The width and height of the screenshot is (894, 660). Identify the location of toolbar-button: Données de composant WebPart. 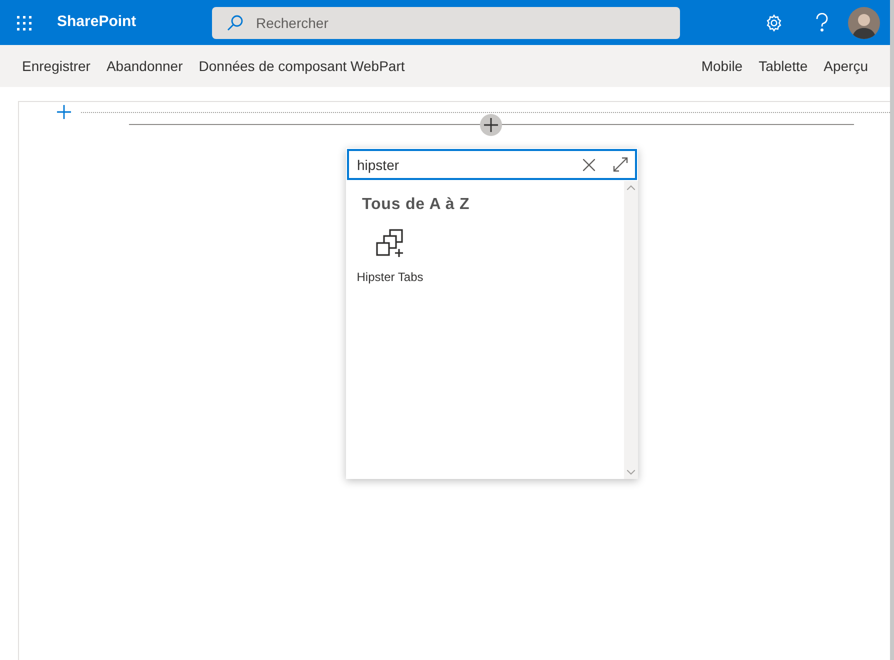
(301, 66).